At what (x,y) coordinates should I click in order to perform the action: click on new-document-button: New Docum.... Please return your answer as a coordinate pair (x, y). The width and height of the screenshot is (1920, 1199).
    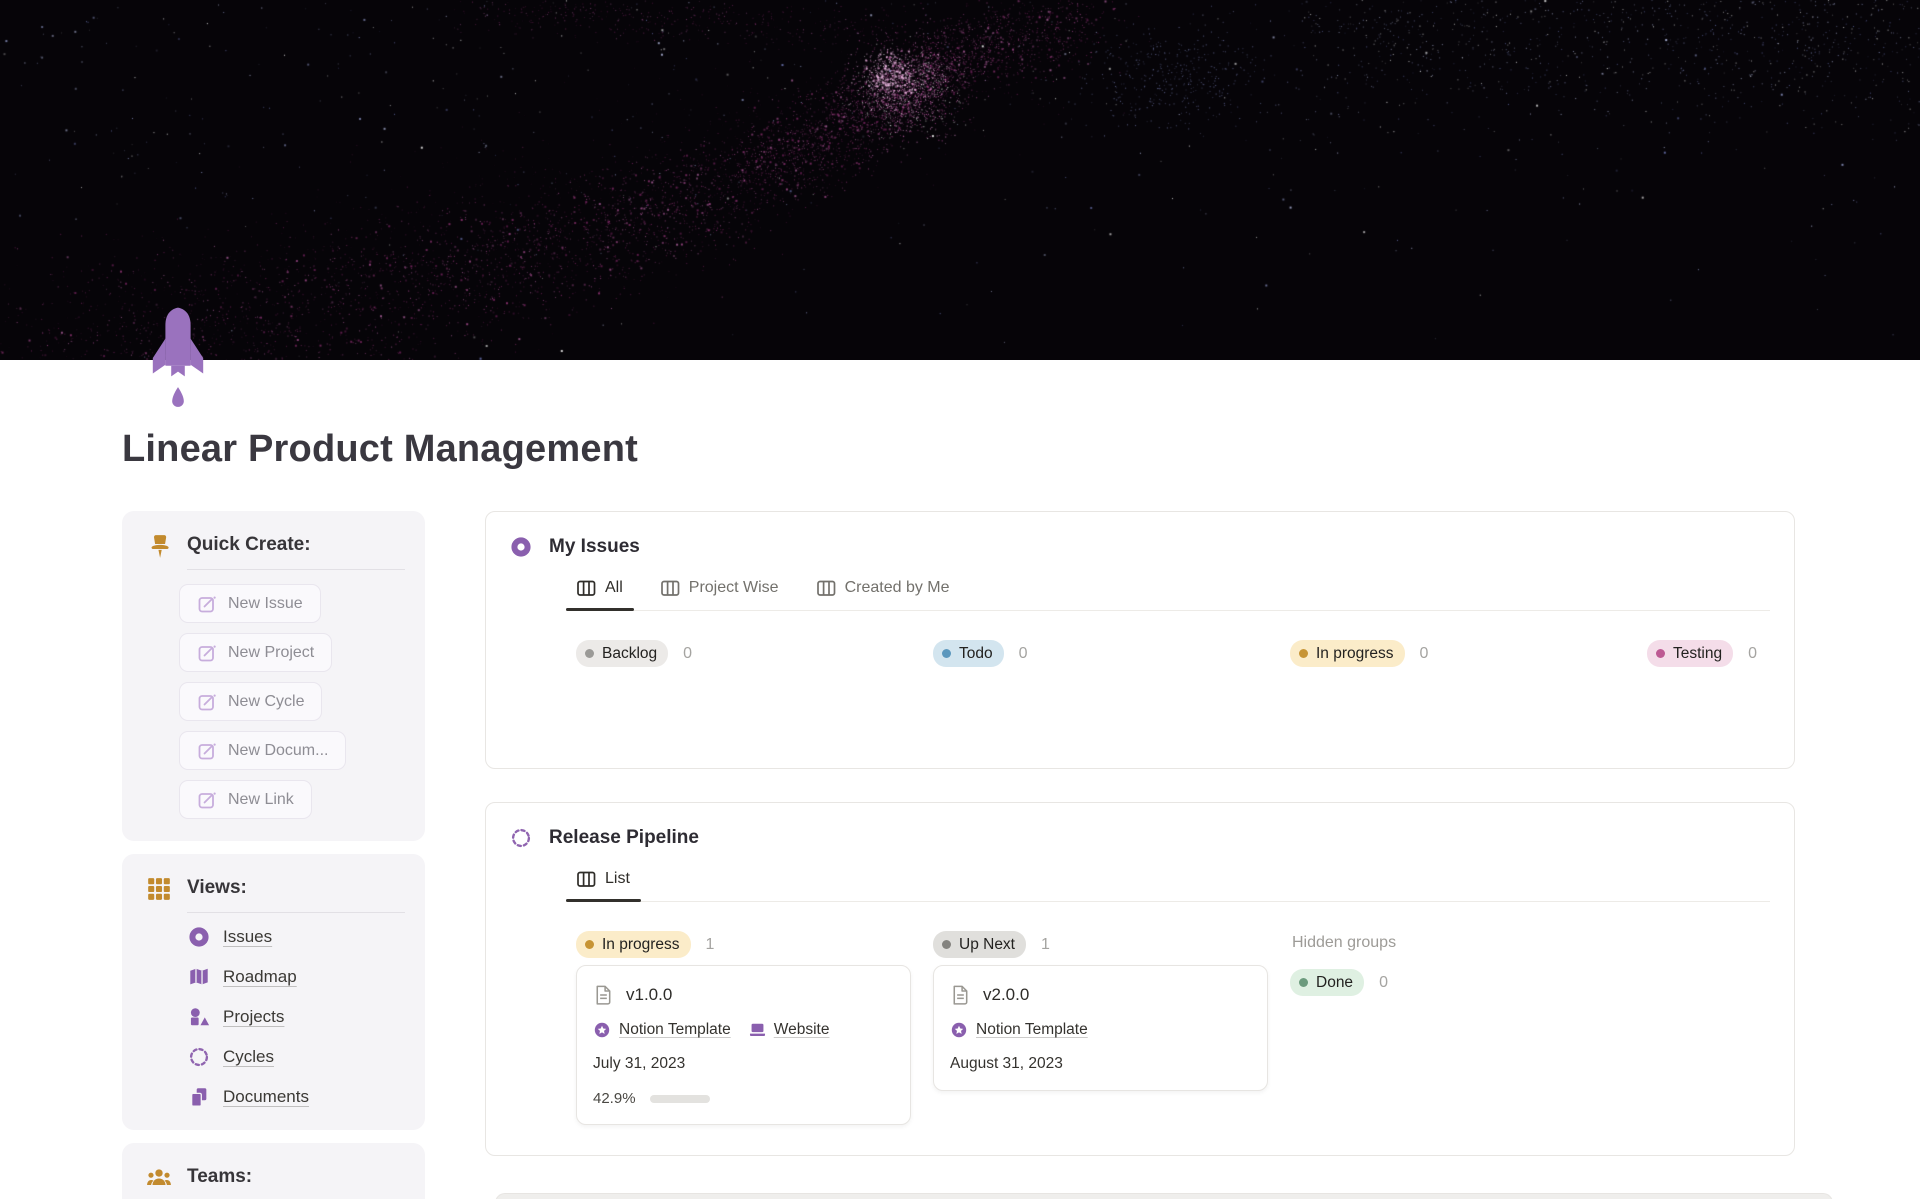
    Looking at the image, I should click on (263, 750).